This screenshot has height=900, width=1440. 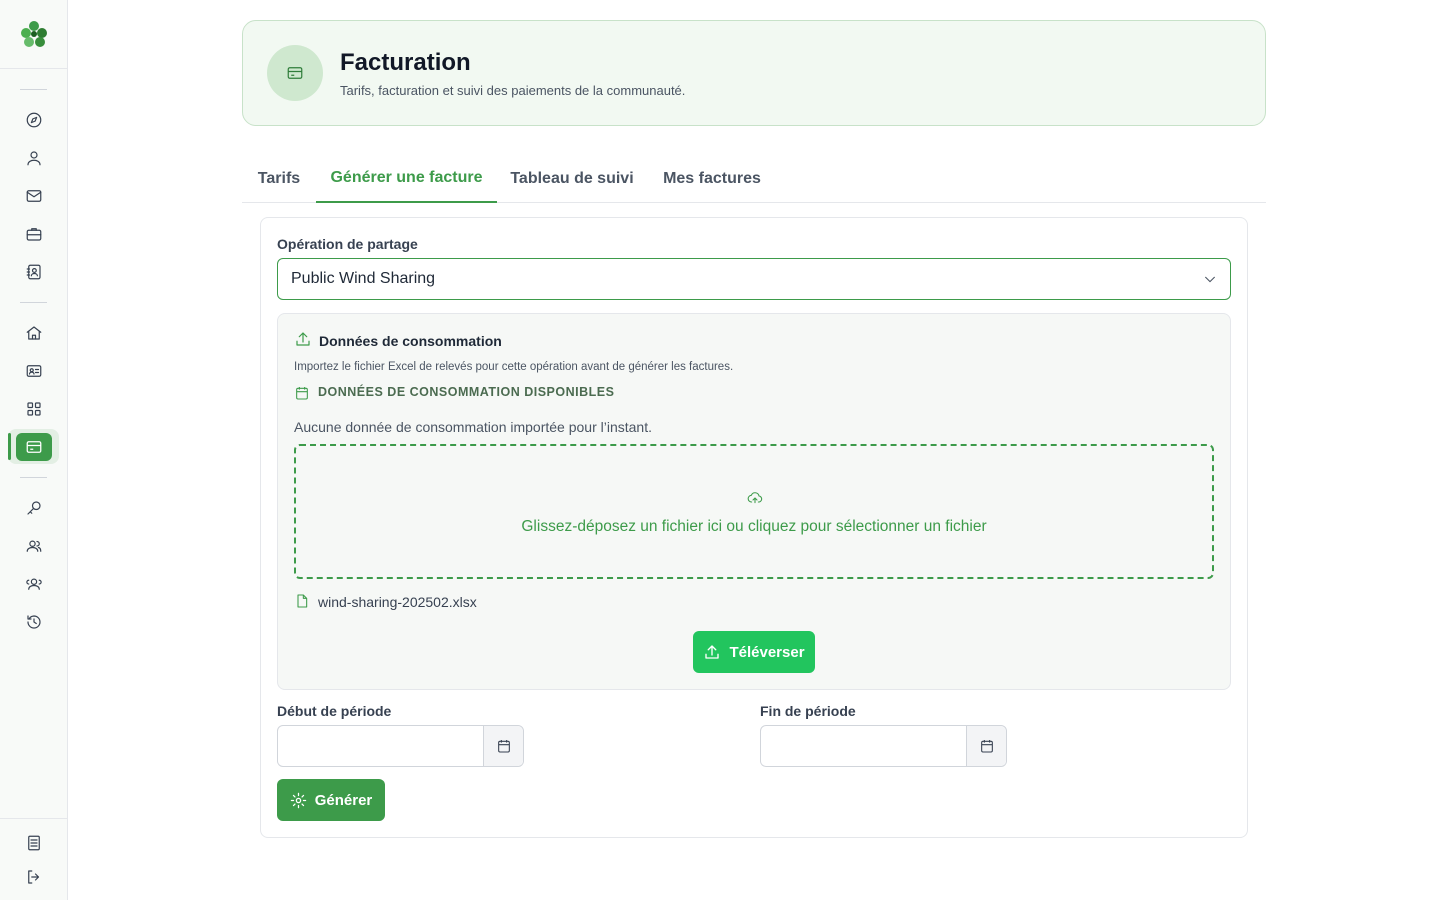 What do you see at coordinates (405, 62) in the screenshot?
I see `page-title: Facturation` at bounding box center [405, 62].